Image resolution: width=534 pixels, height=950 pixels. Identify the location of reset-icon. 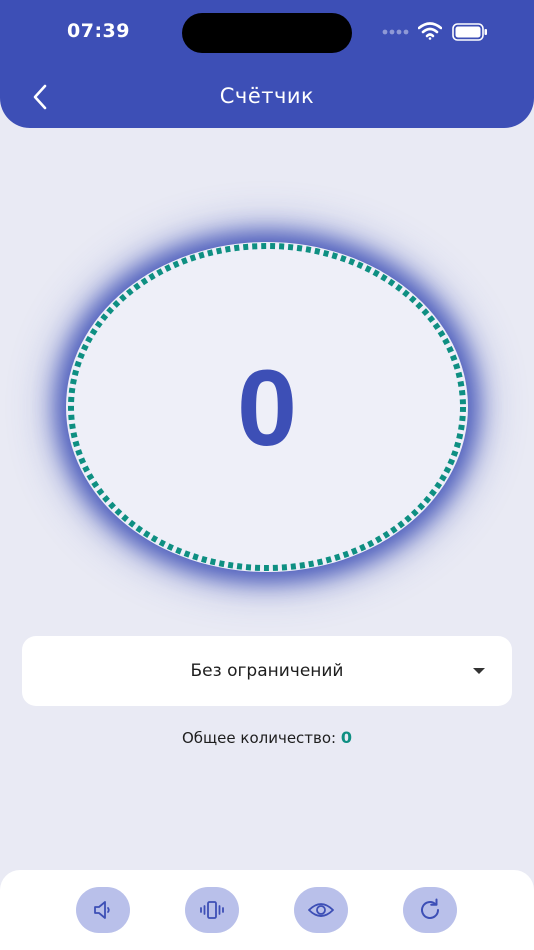
(430, 908).